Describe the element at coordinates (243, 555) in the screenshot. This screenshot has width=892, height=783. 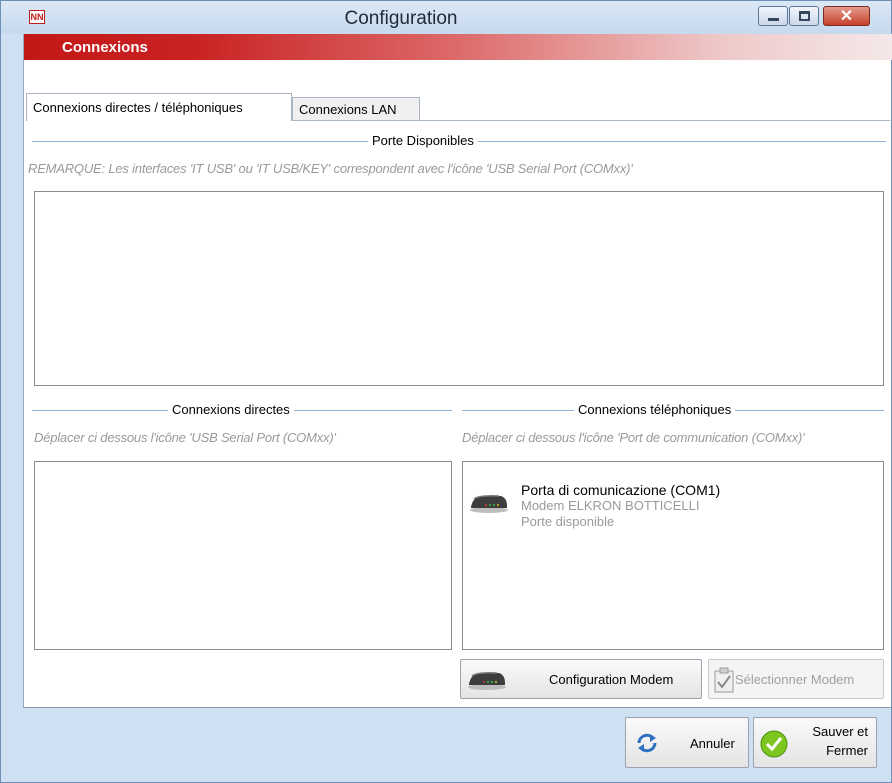
I see `direct-connections-list` at that location.